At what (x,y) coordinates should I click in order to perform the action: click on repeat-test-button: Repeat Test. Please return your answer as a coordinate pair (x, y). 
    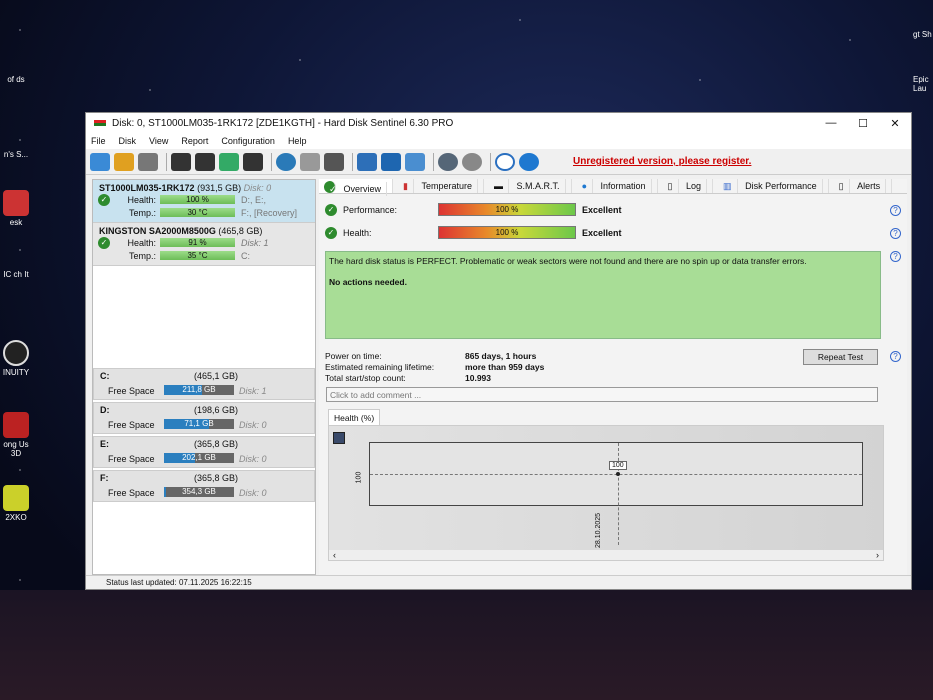
    Looking at the image, I should click on (840, 357).